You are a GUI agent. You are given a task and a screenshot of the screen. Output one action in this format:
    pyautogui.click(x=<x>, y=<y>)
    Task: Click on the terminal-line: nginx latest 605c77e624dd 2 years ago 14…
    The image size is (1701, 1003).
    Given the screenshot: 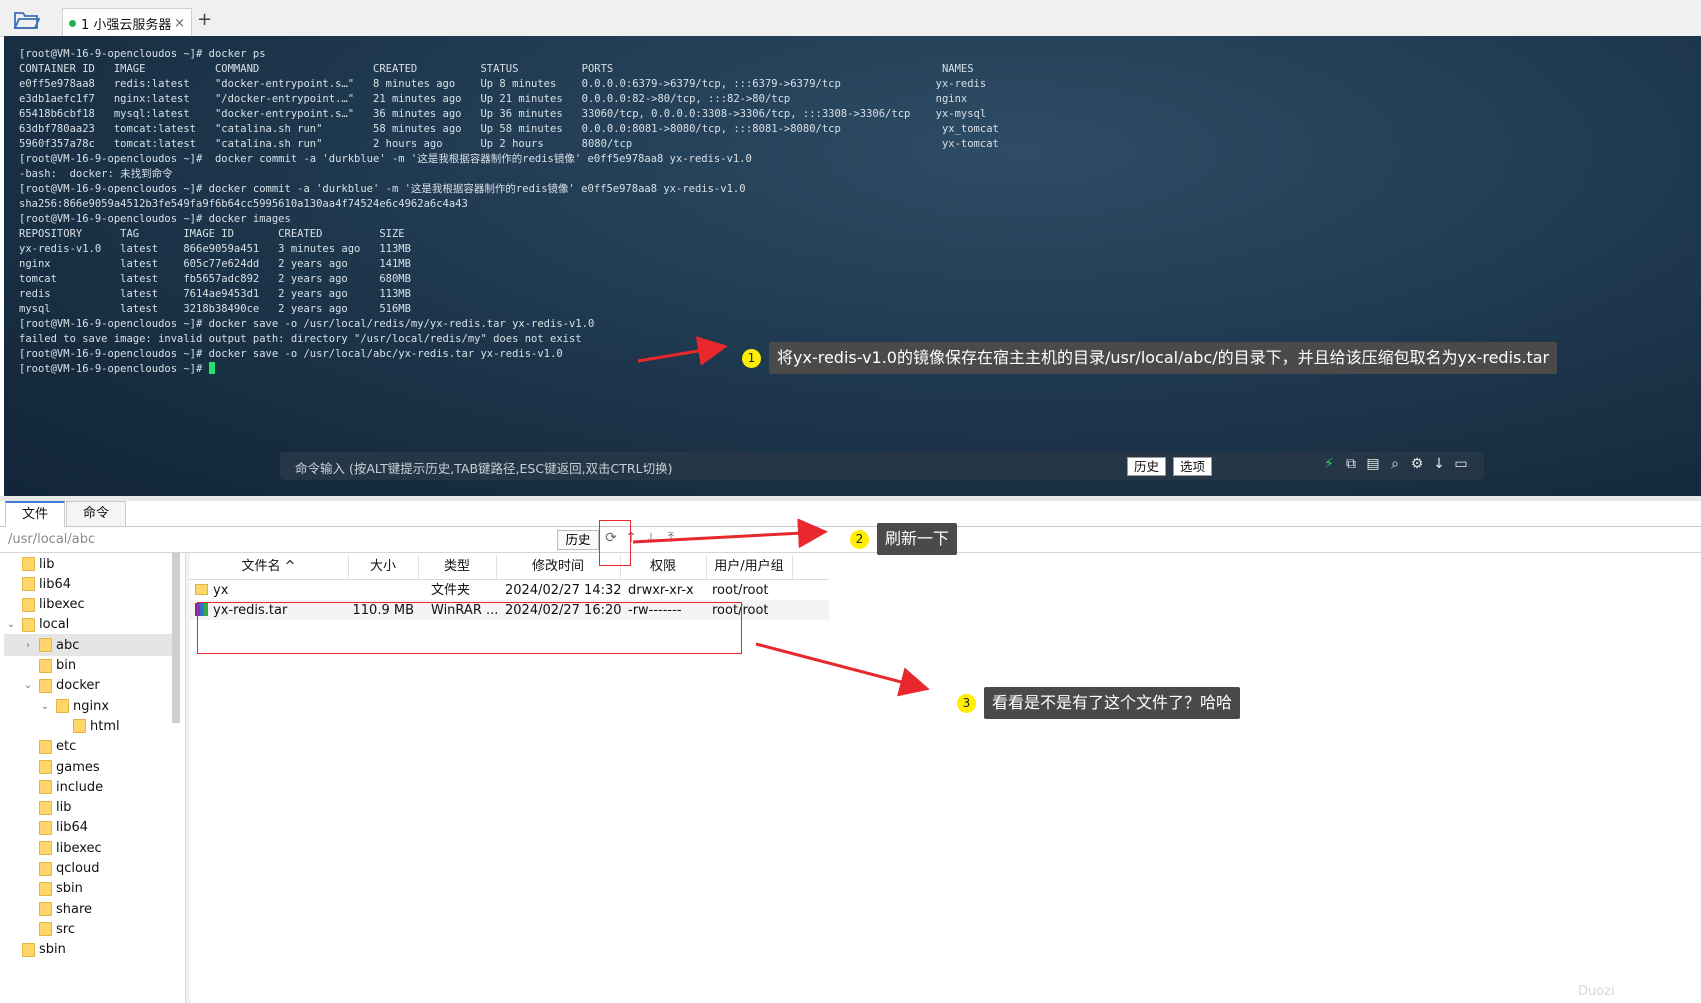 What is the action you would take?
    pyautogui.click(x=215, y=264)
    